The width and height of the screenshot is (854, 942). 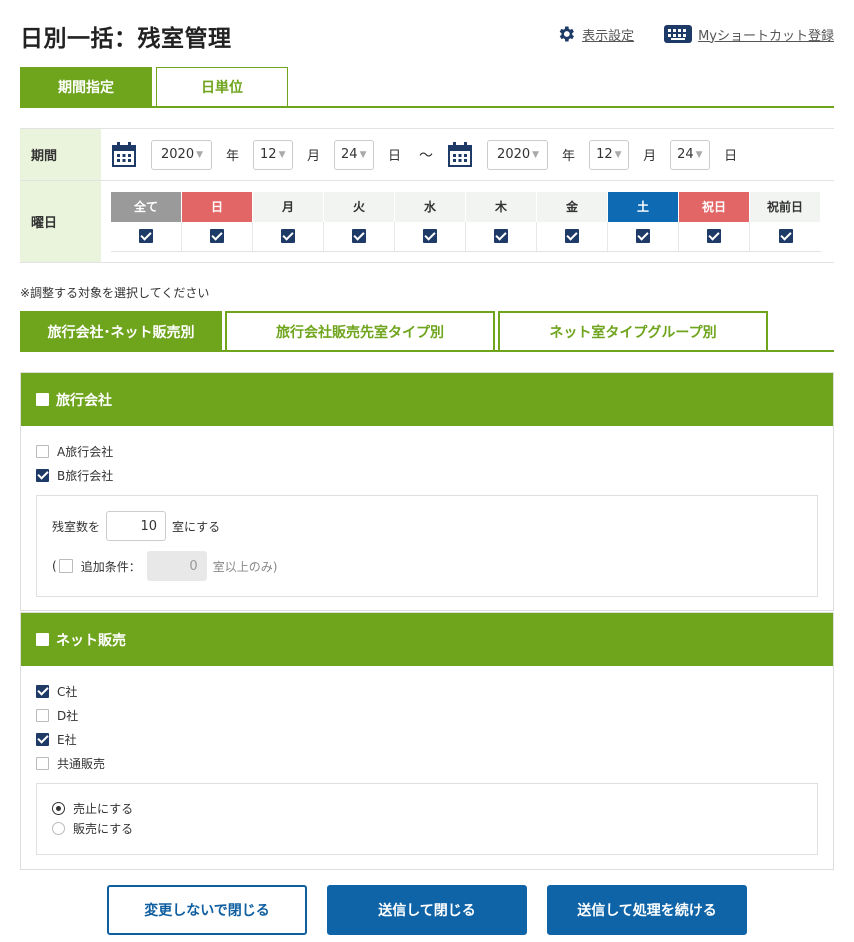 What do you see at coordinates (430, 206) in the screenshot?
I see `weekday-head-wed: 水` at bounding box center [430, 206].